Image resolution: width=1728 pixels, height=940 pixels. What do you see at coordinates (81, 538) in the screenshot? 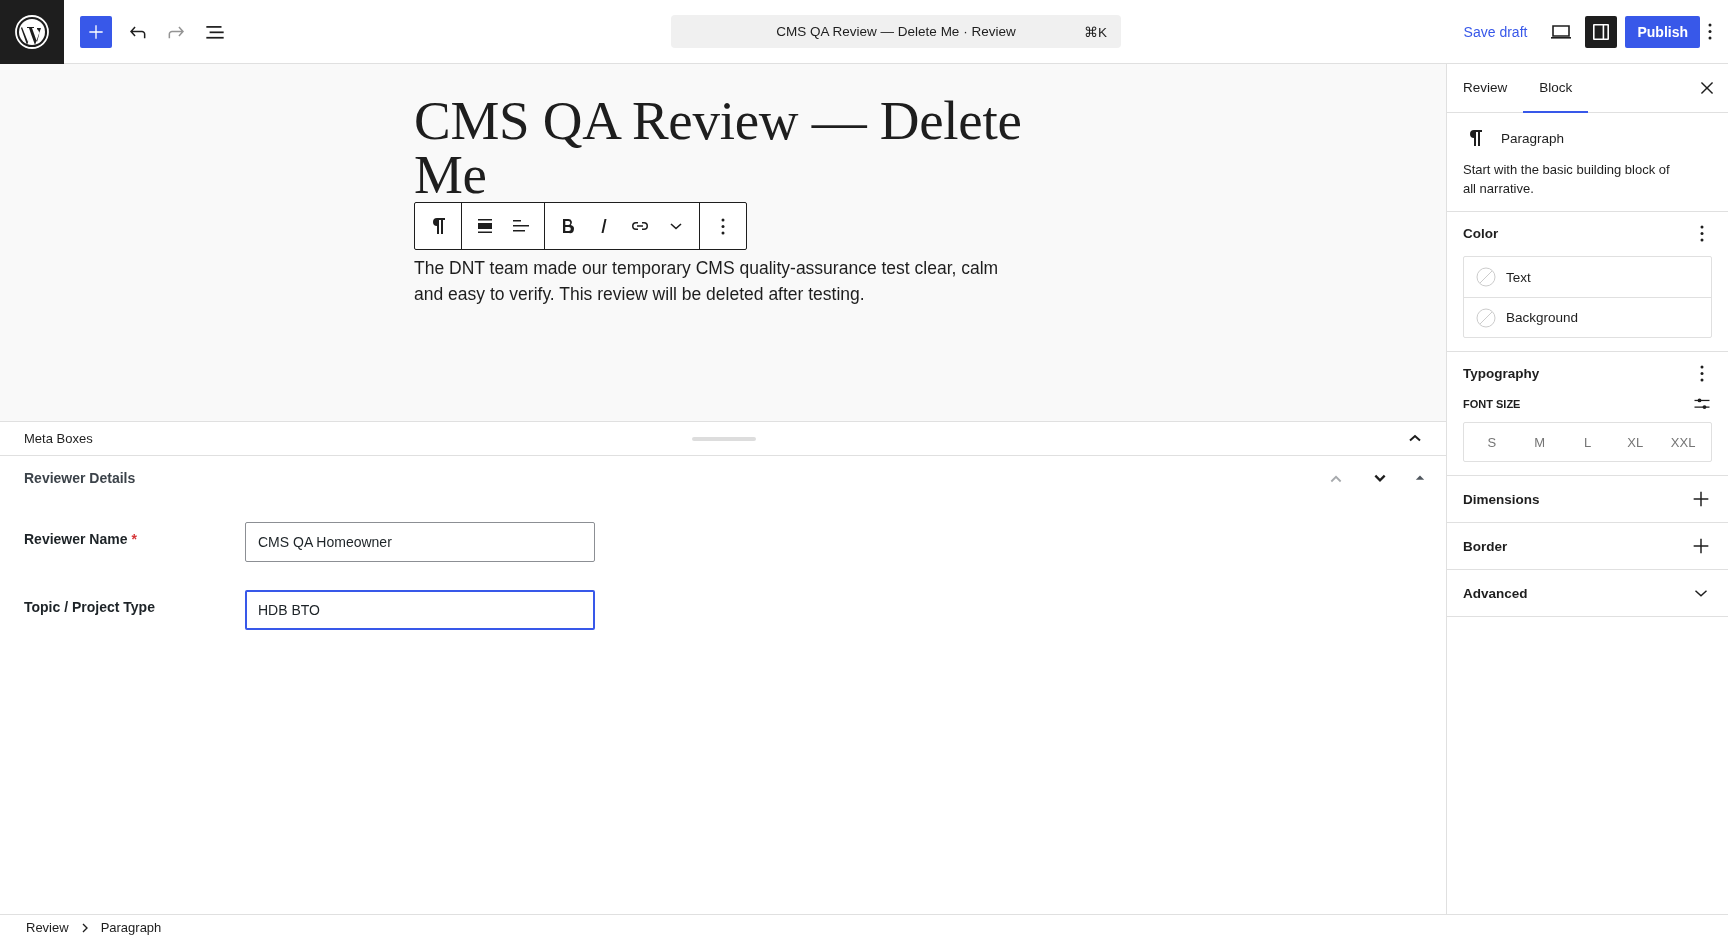
I see `field-label: Reviewer Name *` at bounding box center [81, 538].